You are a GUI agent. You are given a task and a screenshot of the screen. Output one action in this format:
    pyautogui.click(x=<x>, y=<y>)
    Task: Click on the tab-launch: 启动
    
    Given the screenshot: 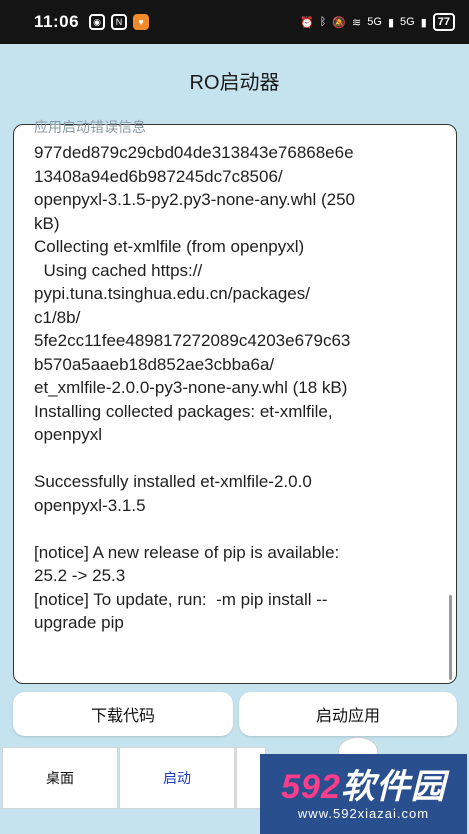 What is the action you would take?
    pyautogui.click(x=177, y=778)
    